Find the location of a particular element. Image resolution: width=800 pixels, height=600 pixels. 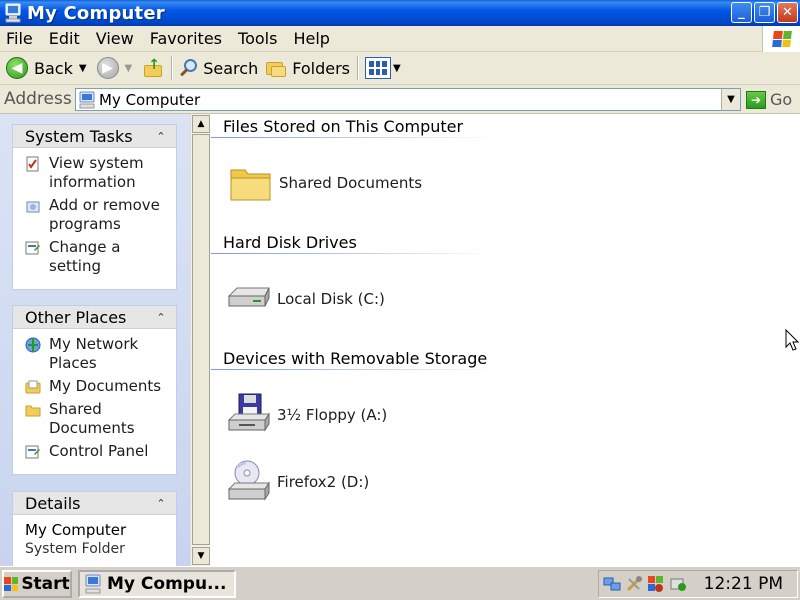

address-input: My Computer ▼ is located at coordinates (408, 99).